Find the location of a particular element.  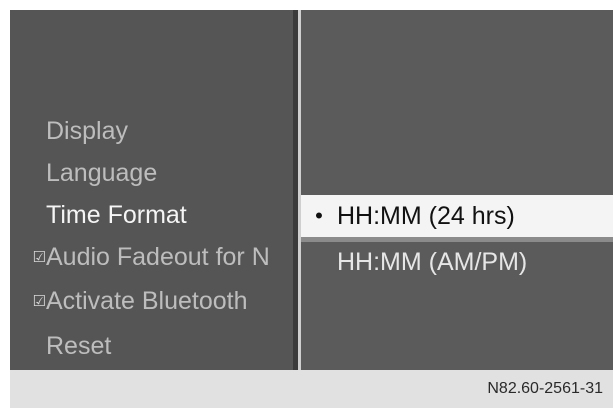

option-24-hrs: • HH:MM (24 hrs) is located at coordinates (457, 218).